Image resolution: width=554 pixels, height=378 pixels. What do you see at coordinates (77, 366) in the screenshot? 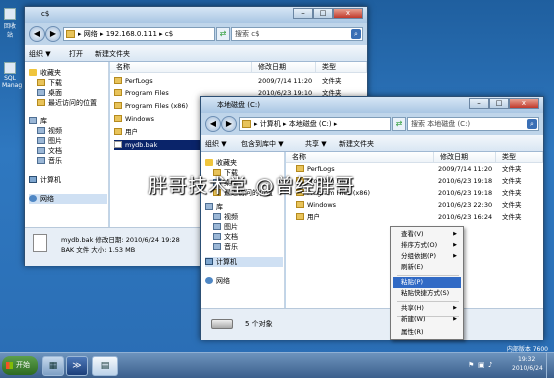
I see `powershell-taskbar-icon: ≫` at bounding box center [77, 366].